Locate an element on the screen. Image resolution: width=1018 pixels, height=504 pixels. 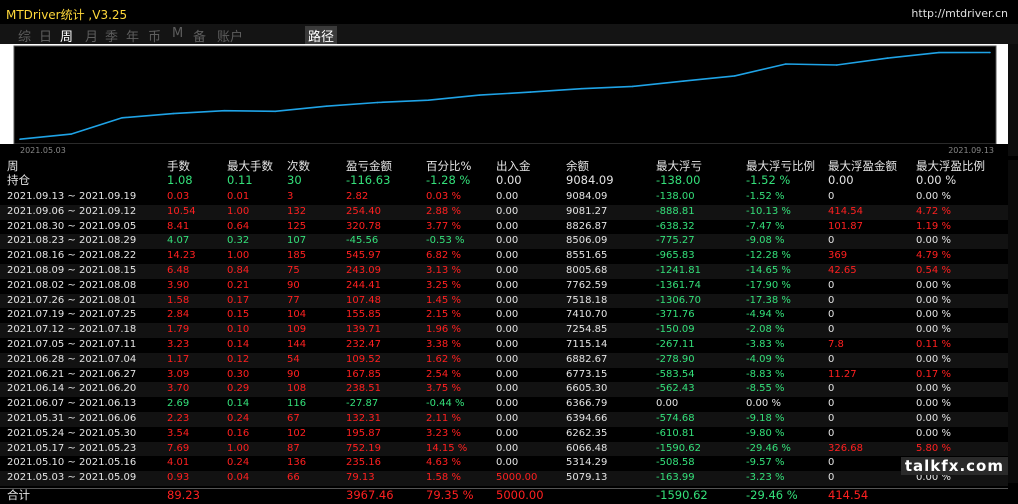
table-cell: 6066.48 is located at coordinates (587, 448).